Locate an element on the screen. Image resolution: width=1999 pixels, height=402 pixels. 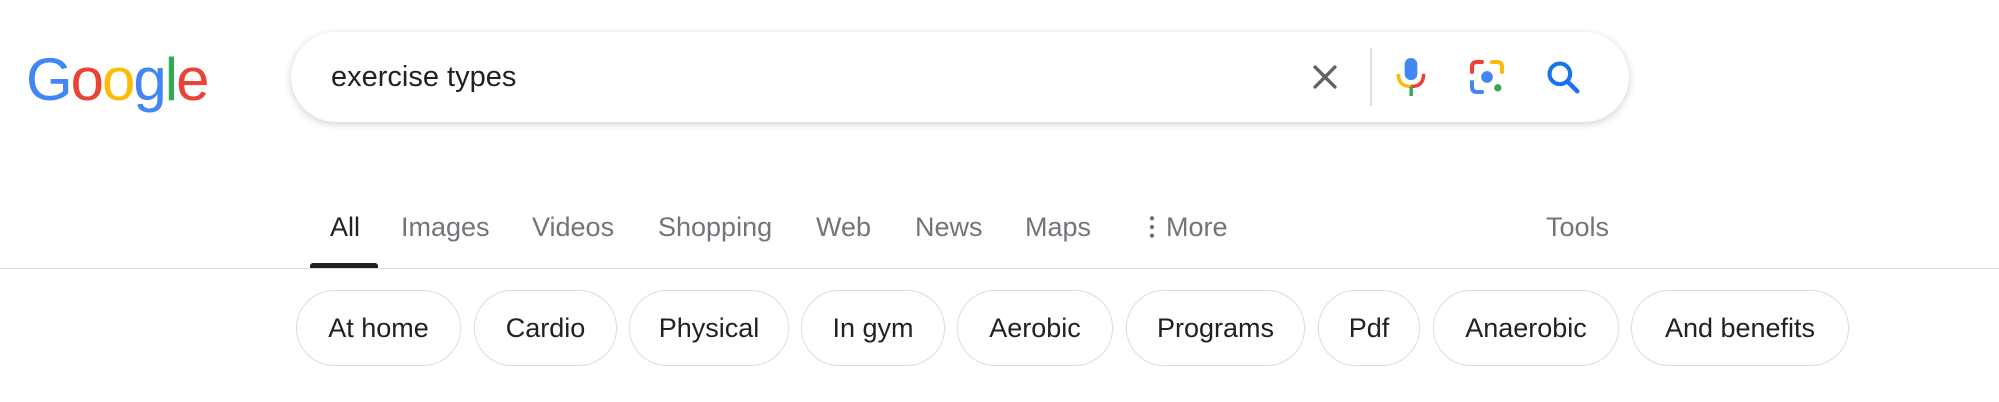
google-lens-icon is located at coordinates (1487, 77).